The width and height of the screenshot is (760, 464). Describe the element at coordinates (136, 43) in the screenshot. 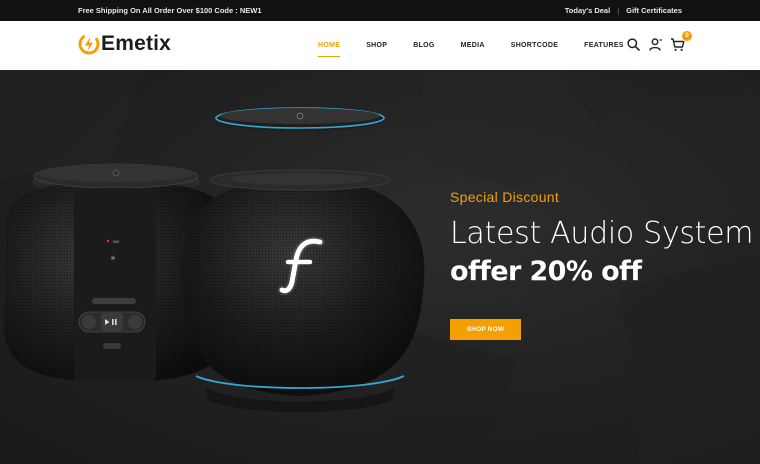

I see `logo-text: Emetix` at that location.